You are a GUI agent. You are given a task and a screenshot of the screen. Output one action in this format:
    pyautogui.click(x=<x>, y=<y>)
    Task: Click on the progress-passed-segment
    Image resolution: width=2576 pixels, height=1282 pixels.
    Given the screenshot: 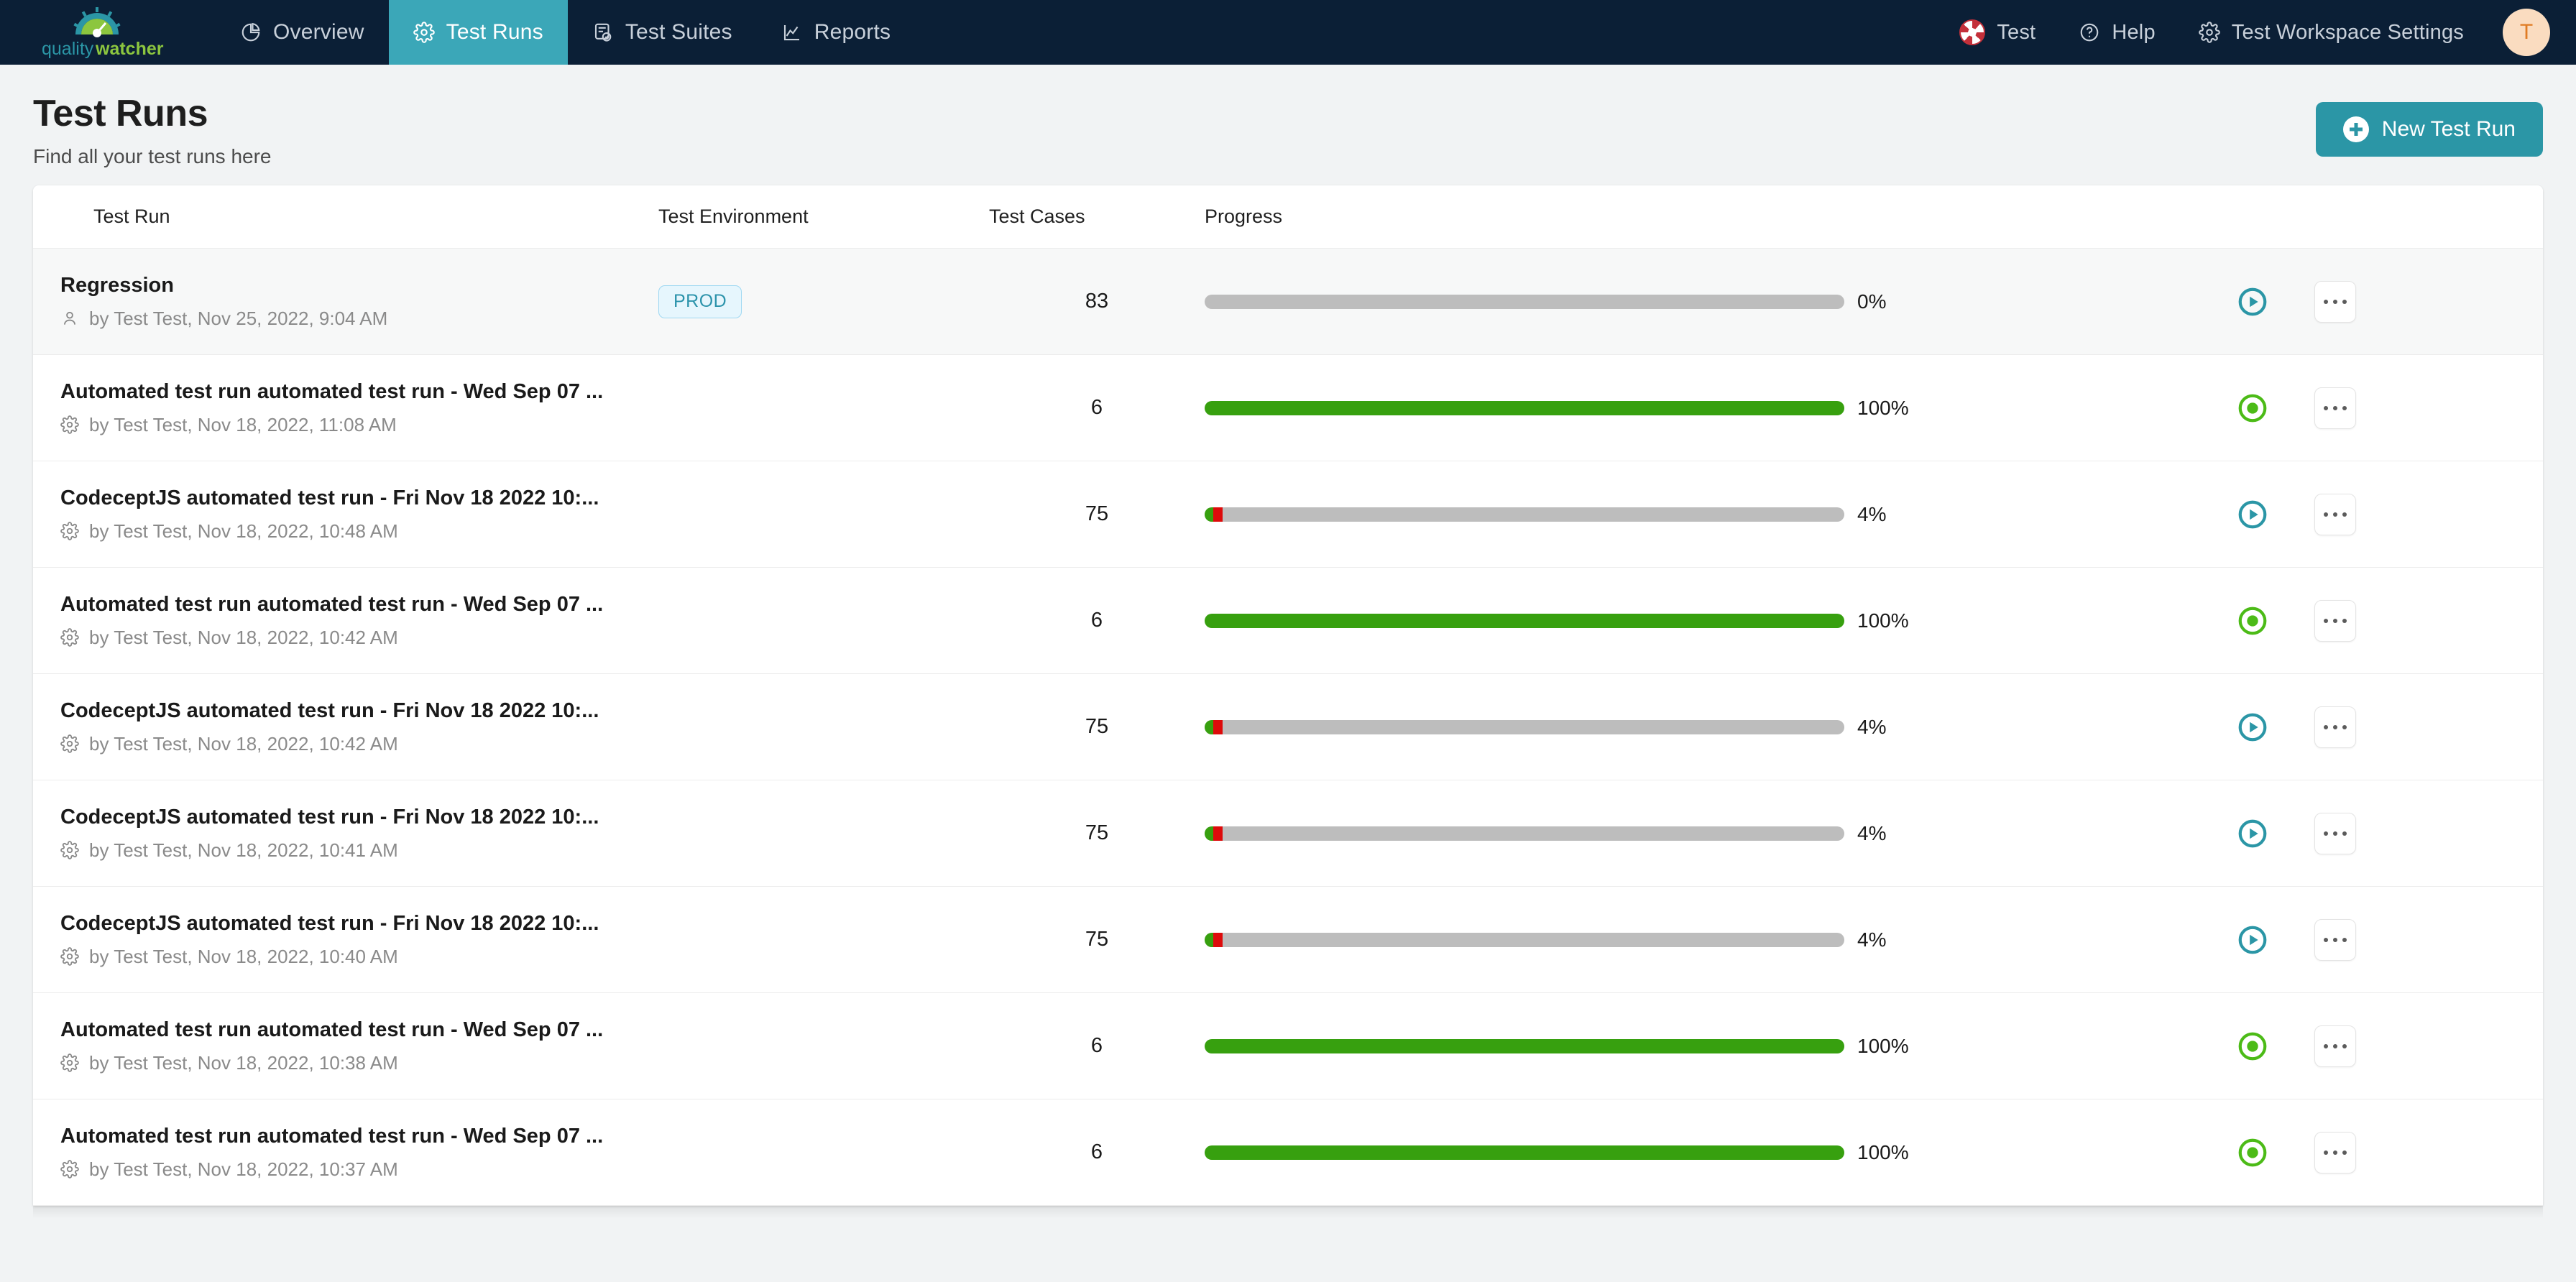 What is the action you would take?
    pyautogui.click(x=1209, y=939)
    